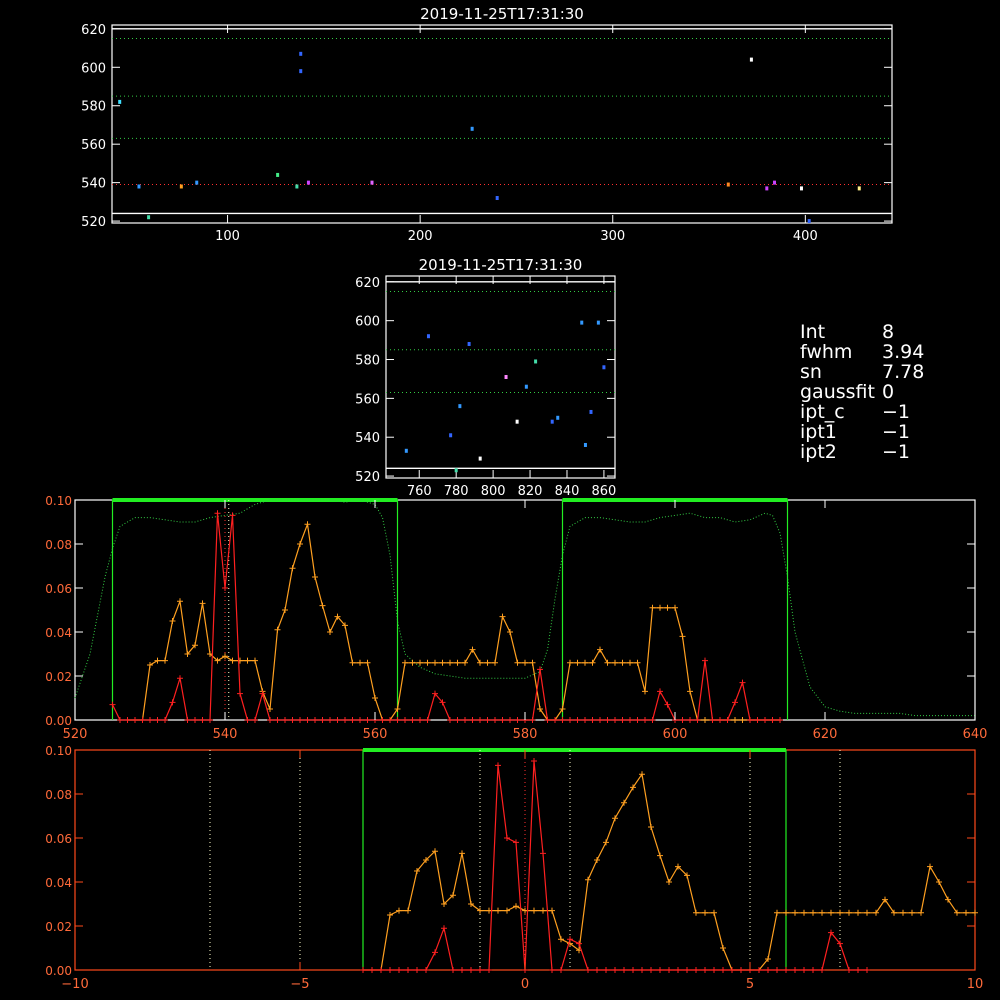 This screenshot has width=1000, height=1000. Describe the element at coordinates (225, 734) in the screenshot. I see `x-tick-label: 540` at that location.